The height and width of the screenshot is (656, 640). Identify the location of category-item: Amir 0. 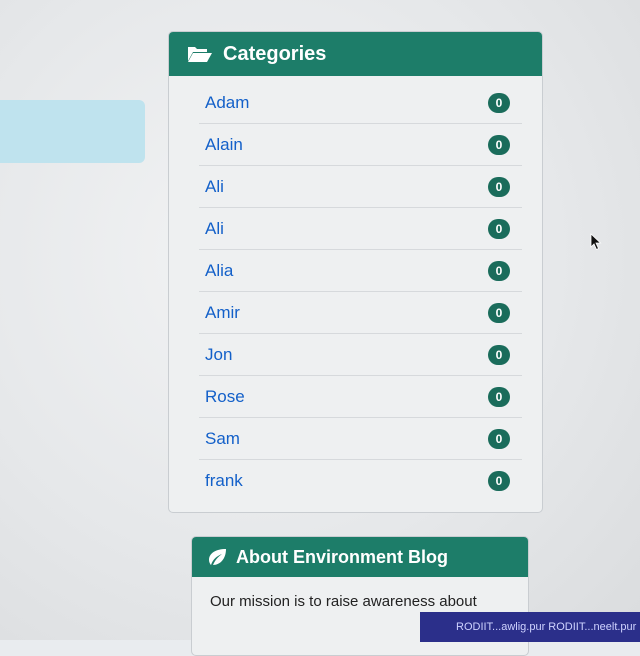
(360, 313).